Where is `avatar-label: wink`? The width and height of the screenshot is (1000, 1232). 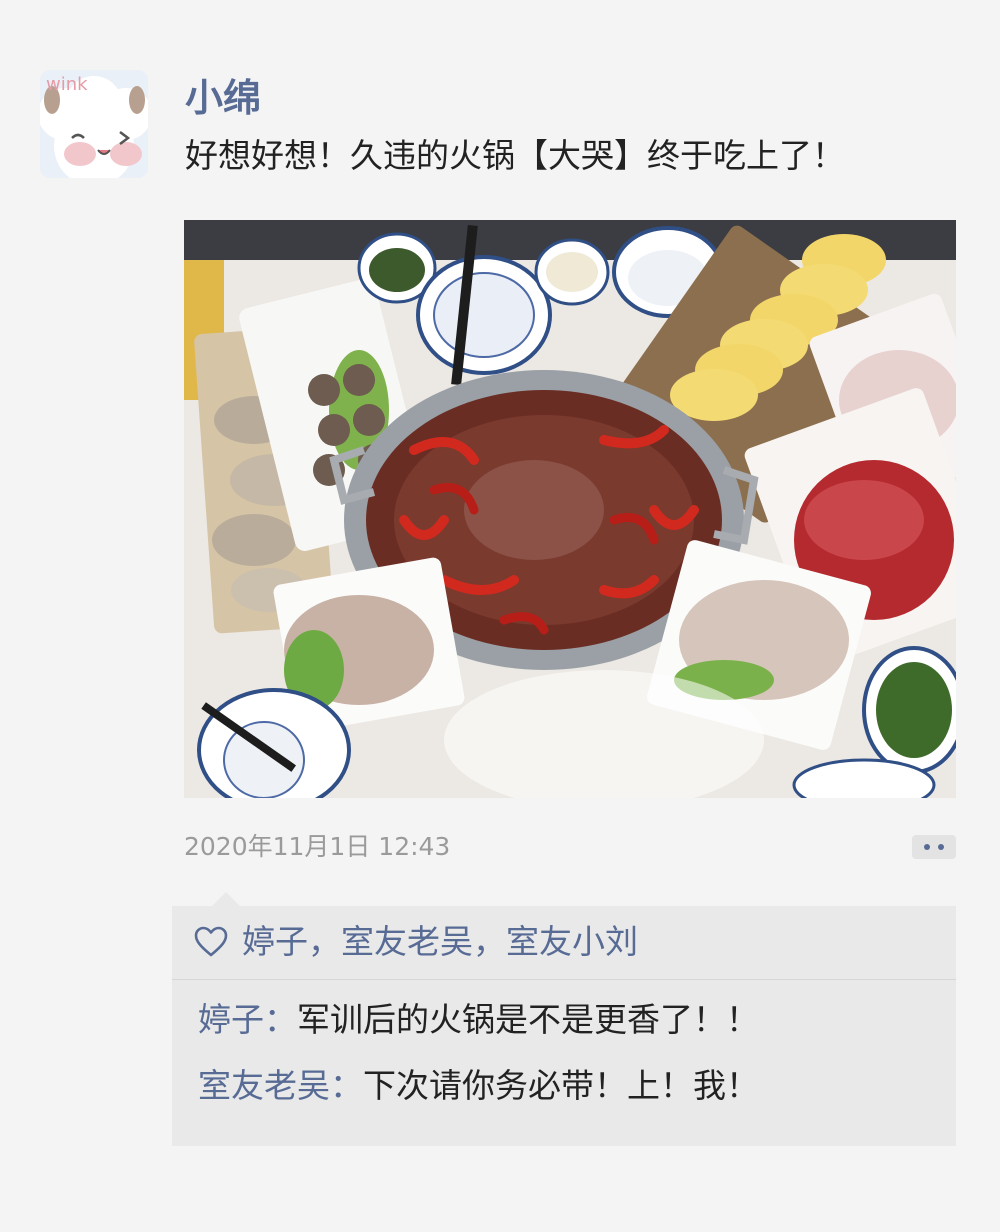
avatar-label: wink is located at coordinates (67, 84).